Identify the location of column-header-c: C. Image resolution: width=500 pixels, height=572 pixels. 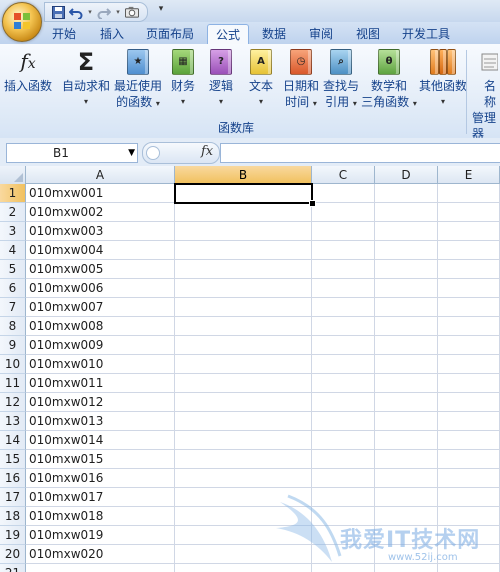
(343, 175).